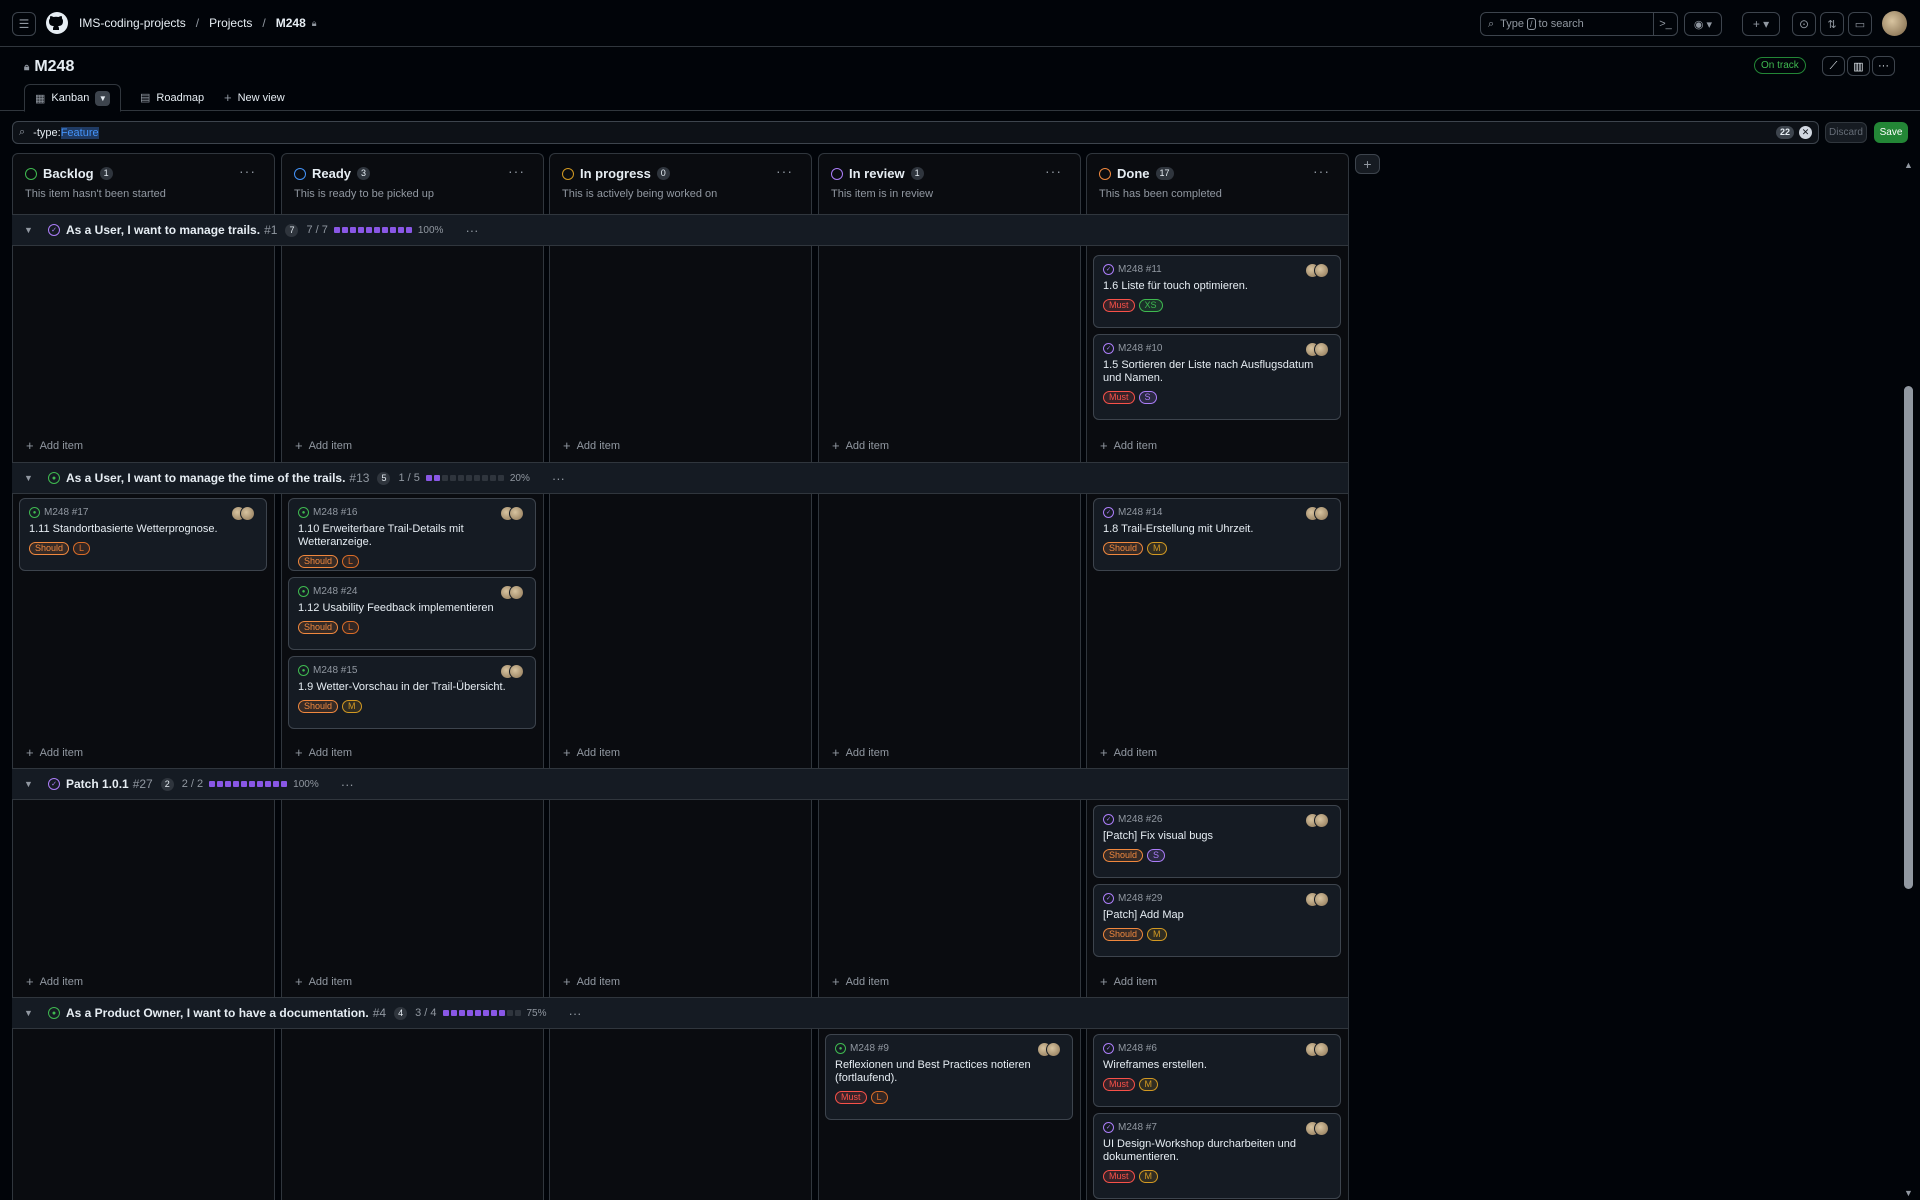 This screenshot has height=1200, width=1920. I want to click on hamburger-menu-button: ☰, so click(24, 24).